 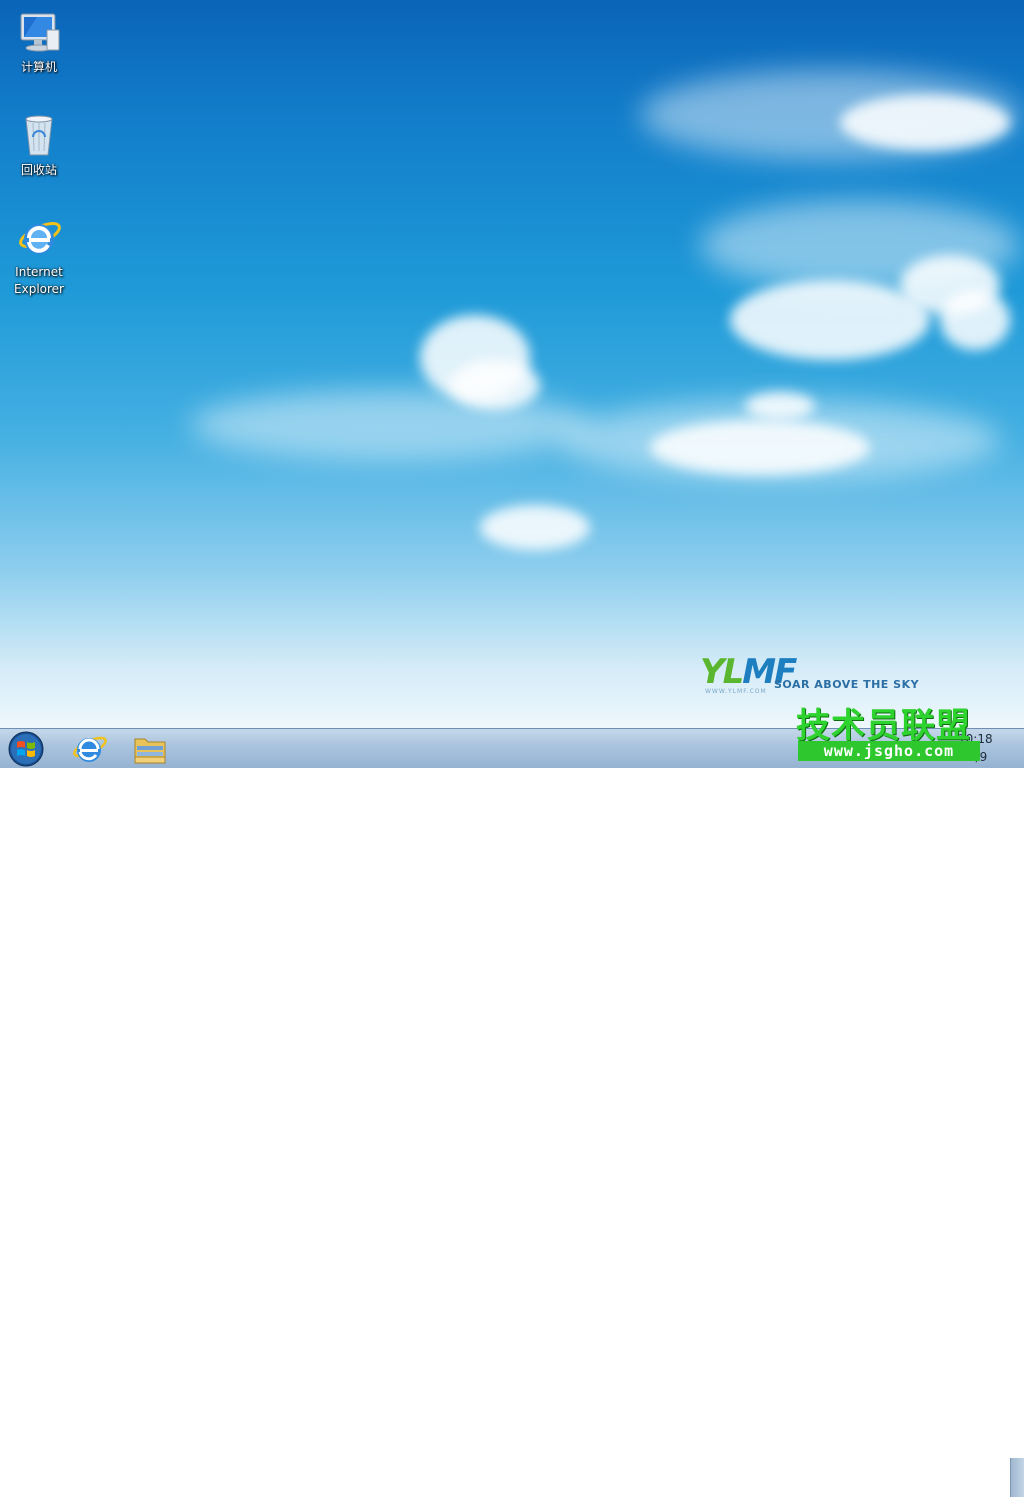 What do you see at coordinates (889, 751) in the screenshot?
I see `site-watermark-url: www.jsgho.com` at bounding box center [889, 751].